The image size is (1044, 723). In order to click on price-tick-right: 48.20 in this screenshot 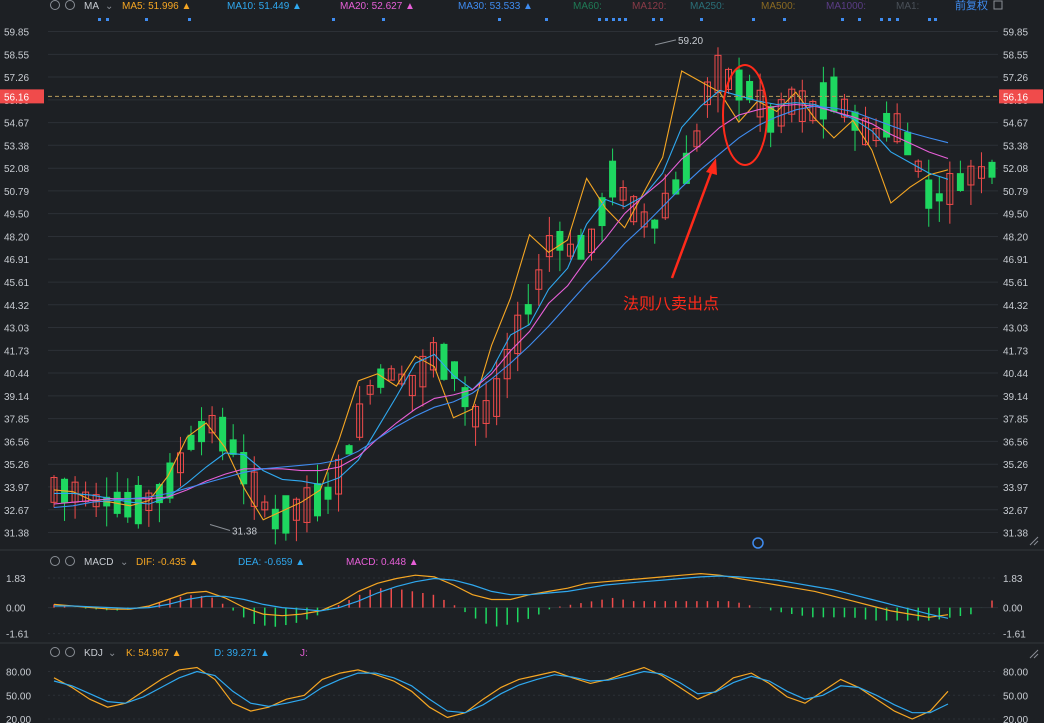, I will do `click(1015, 237)`.